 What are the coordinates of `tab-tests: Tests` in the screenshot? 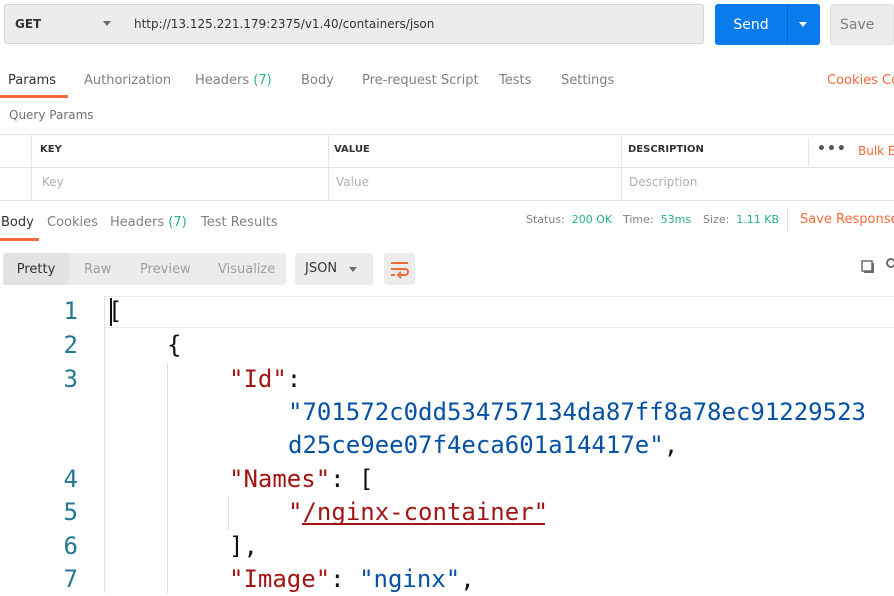 It's located at (515, 80).